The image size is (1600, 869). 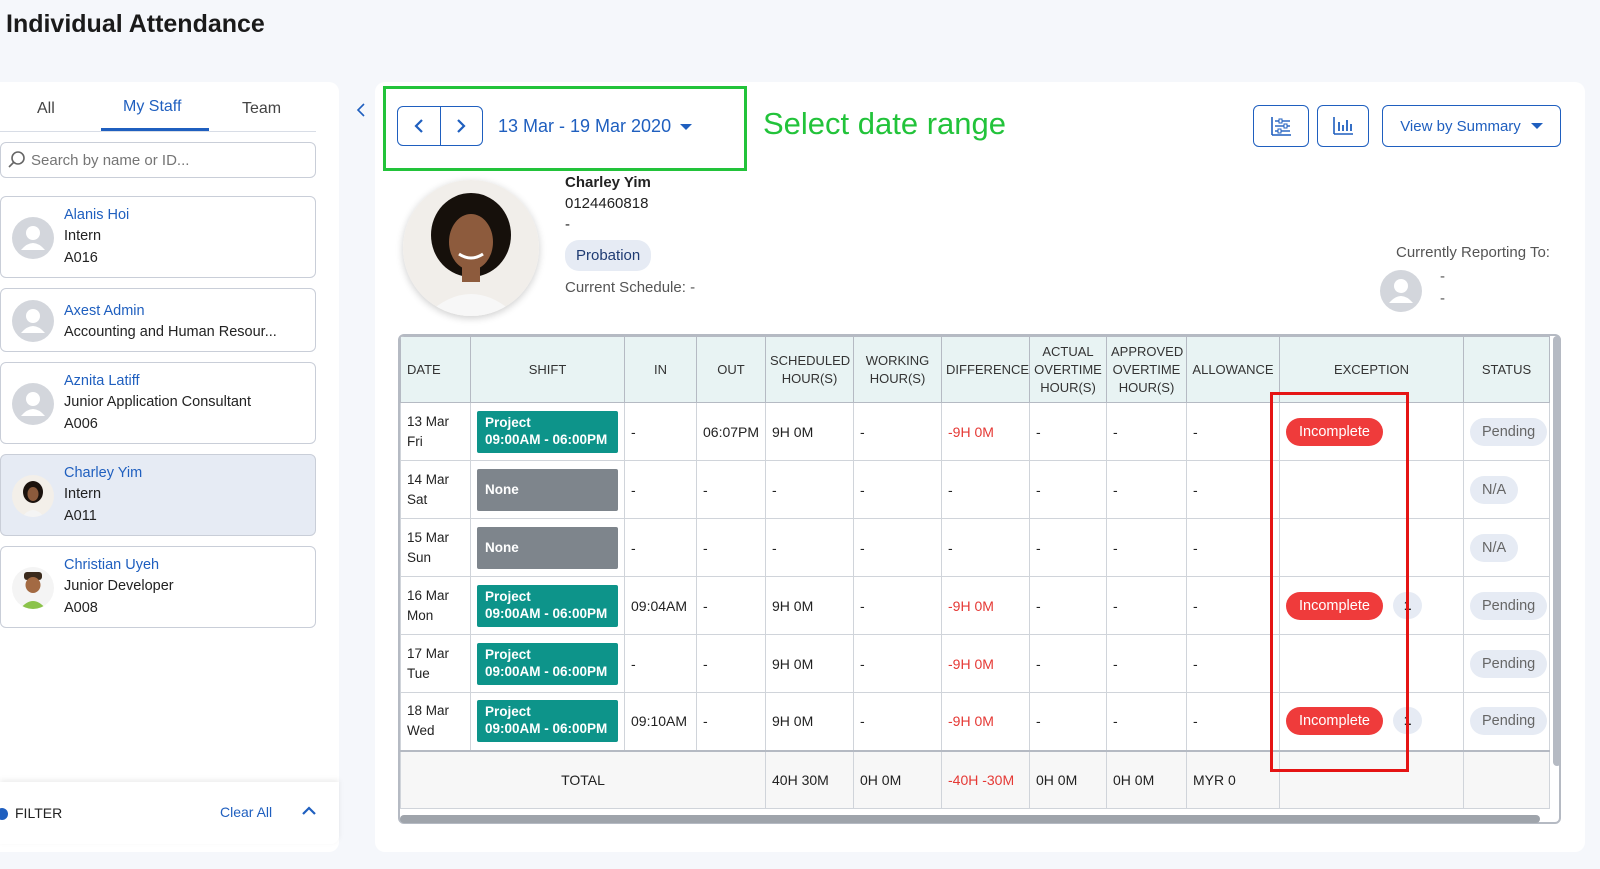 I want to click on col-status: STATUS, so click(x=1506, y=369).